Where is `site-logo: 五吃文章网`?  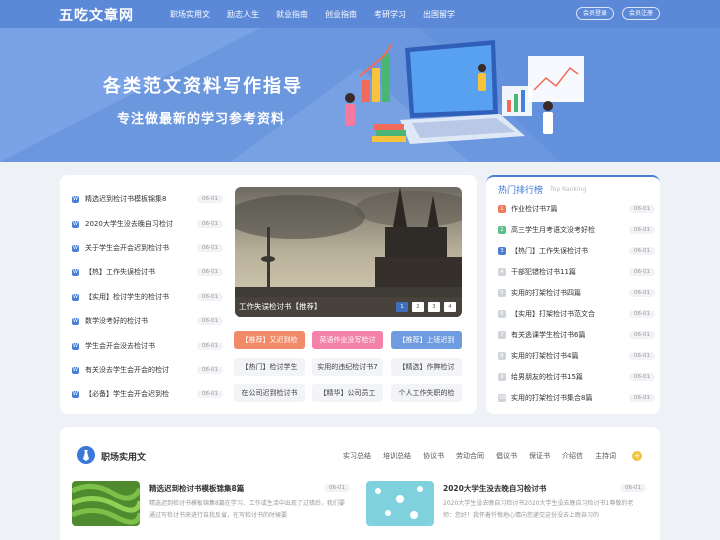 site-logo: 五吃文章网 is located at coordinates (96, 15).